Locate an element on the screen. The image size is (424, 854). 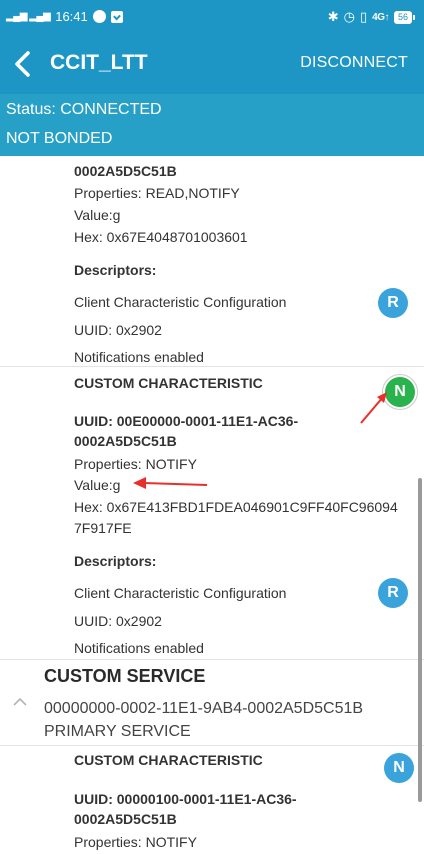
service-title: CUSTOM SERVICE is located at coordinates (124, 676).